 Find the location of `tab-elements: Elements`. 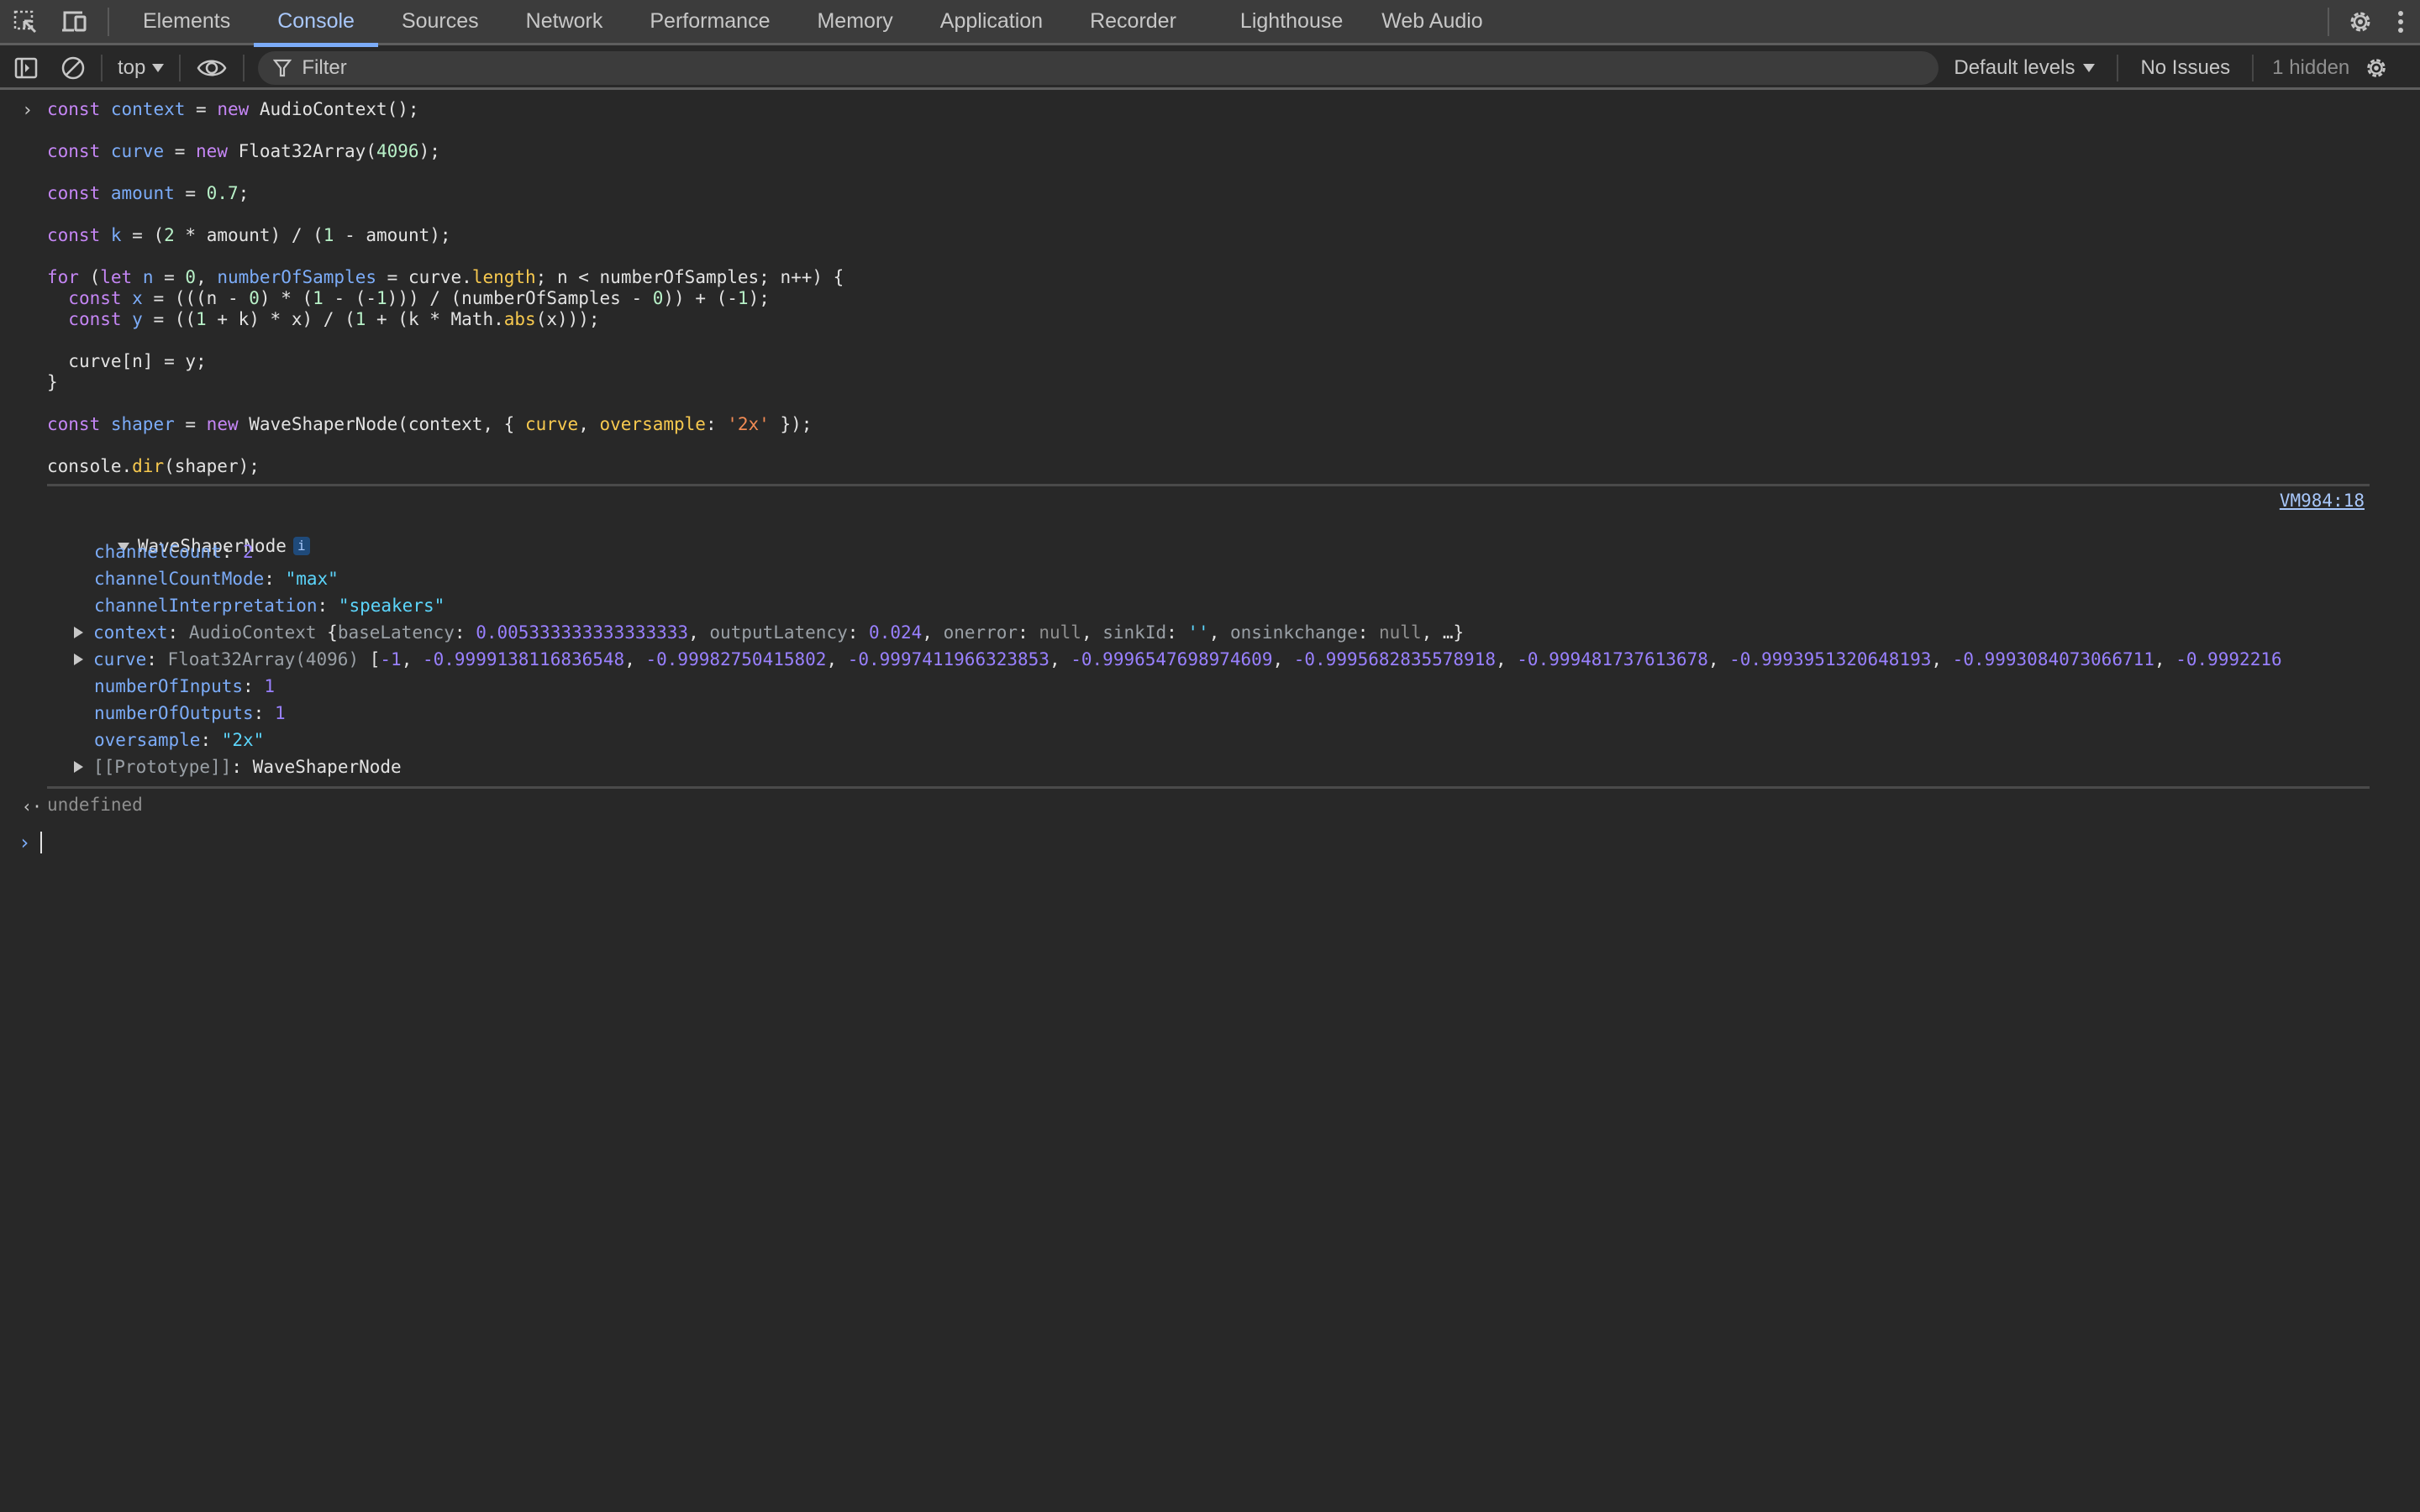

tab-elements: Elements is located at coordinates (187, 22).